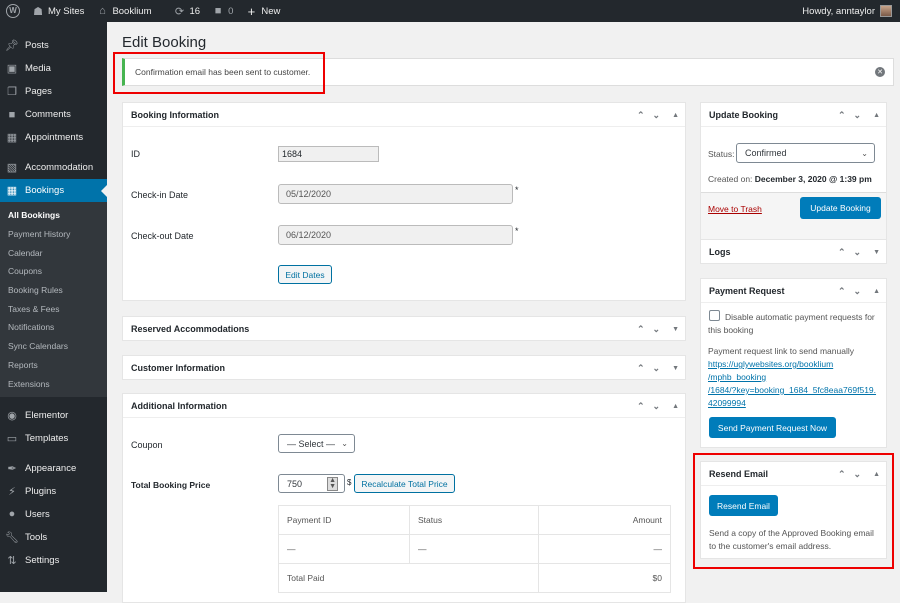  Describe the element at coordinates (53, 491) in the screenshot. I see `sidebar-item-plugins: ⚡︎ Plugins` at that location.